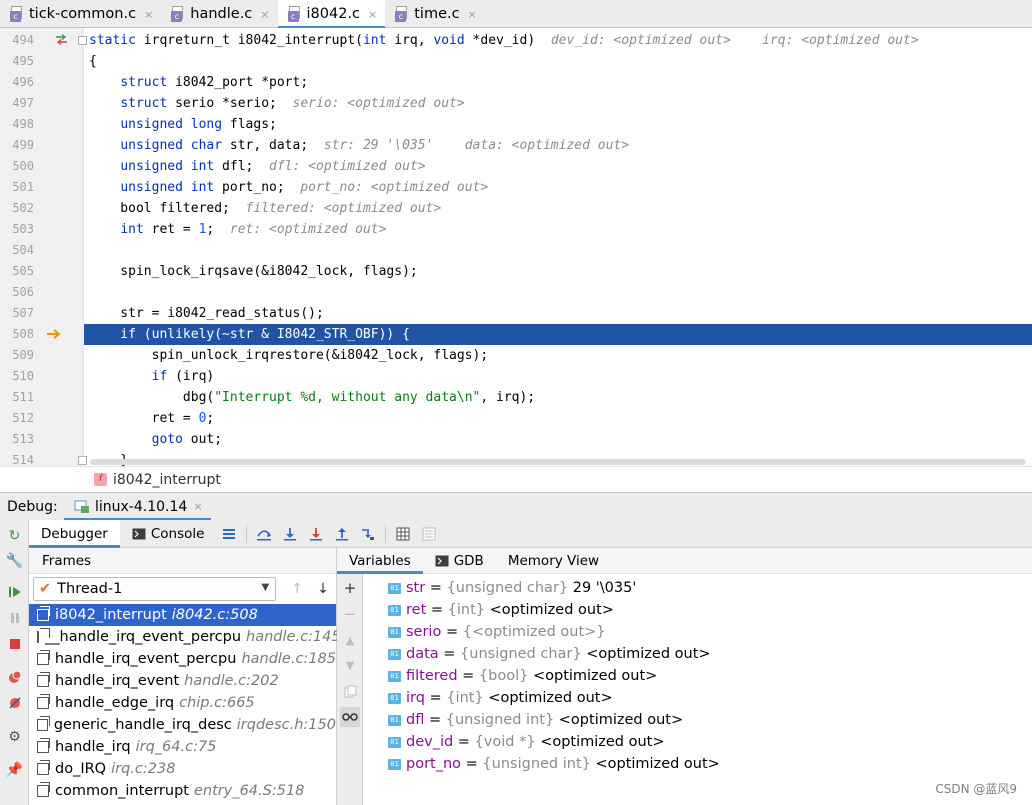  What do you see at coordinates (435, 14) in the screenshot?
I see `editor-tab: c time.c ×` at bounding box center [435, 14].